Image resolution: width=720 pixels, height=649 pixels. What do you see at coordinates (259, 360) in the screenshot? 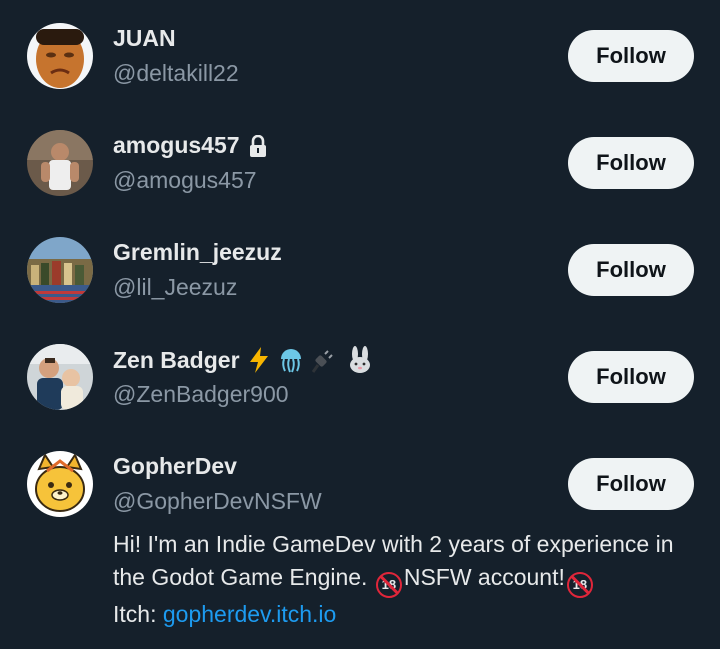
I see `lightning-icon` at bounding box center [259, 360].